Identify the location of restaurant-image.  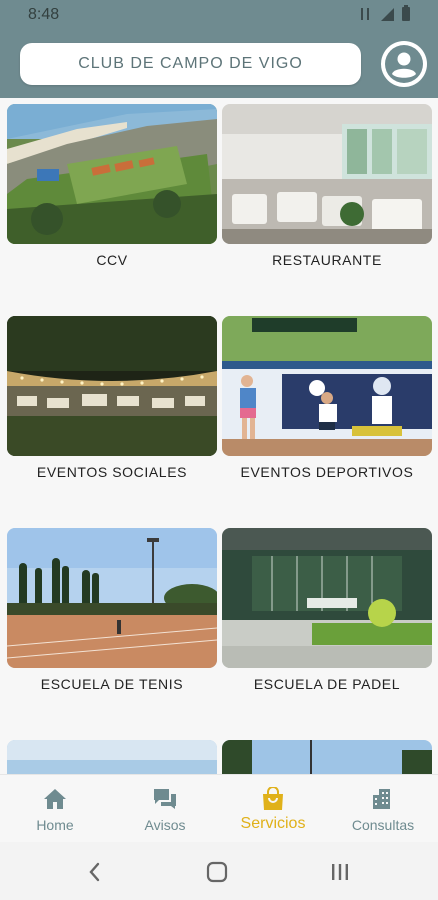
(327, 174).